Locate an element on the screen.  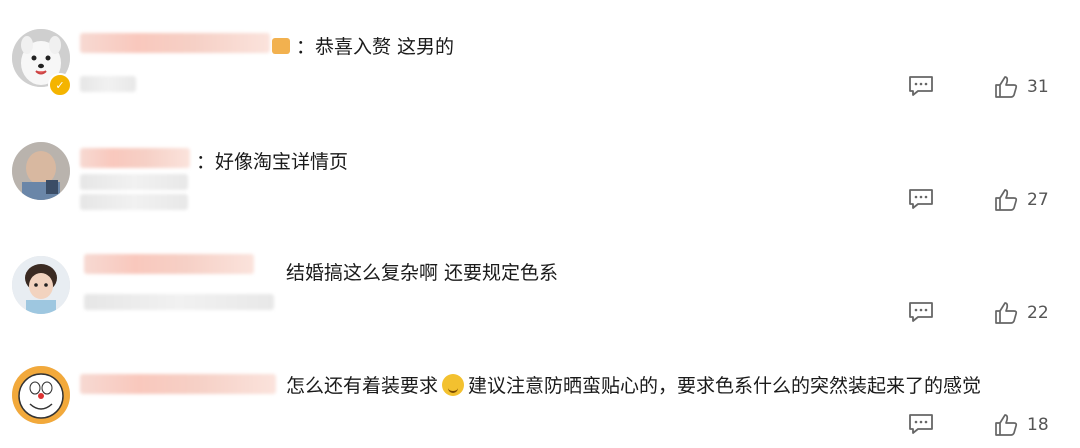
comment-text: 怎么还有着装要求 建议注意防晒蛮贴心的，要求色系什么的突然装起来了的感觉 is located at coordinates (633, 384).